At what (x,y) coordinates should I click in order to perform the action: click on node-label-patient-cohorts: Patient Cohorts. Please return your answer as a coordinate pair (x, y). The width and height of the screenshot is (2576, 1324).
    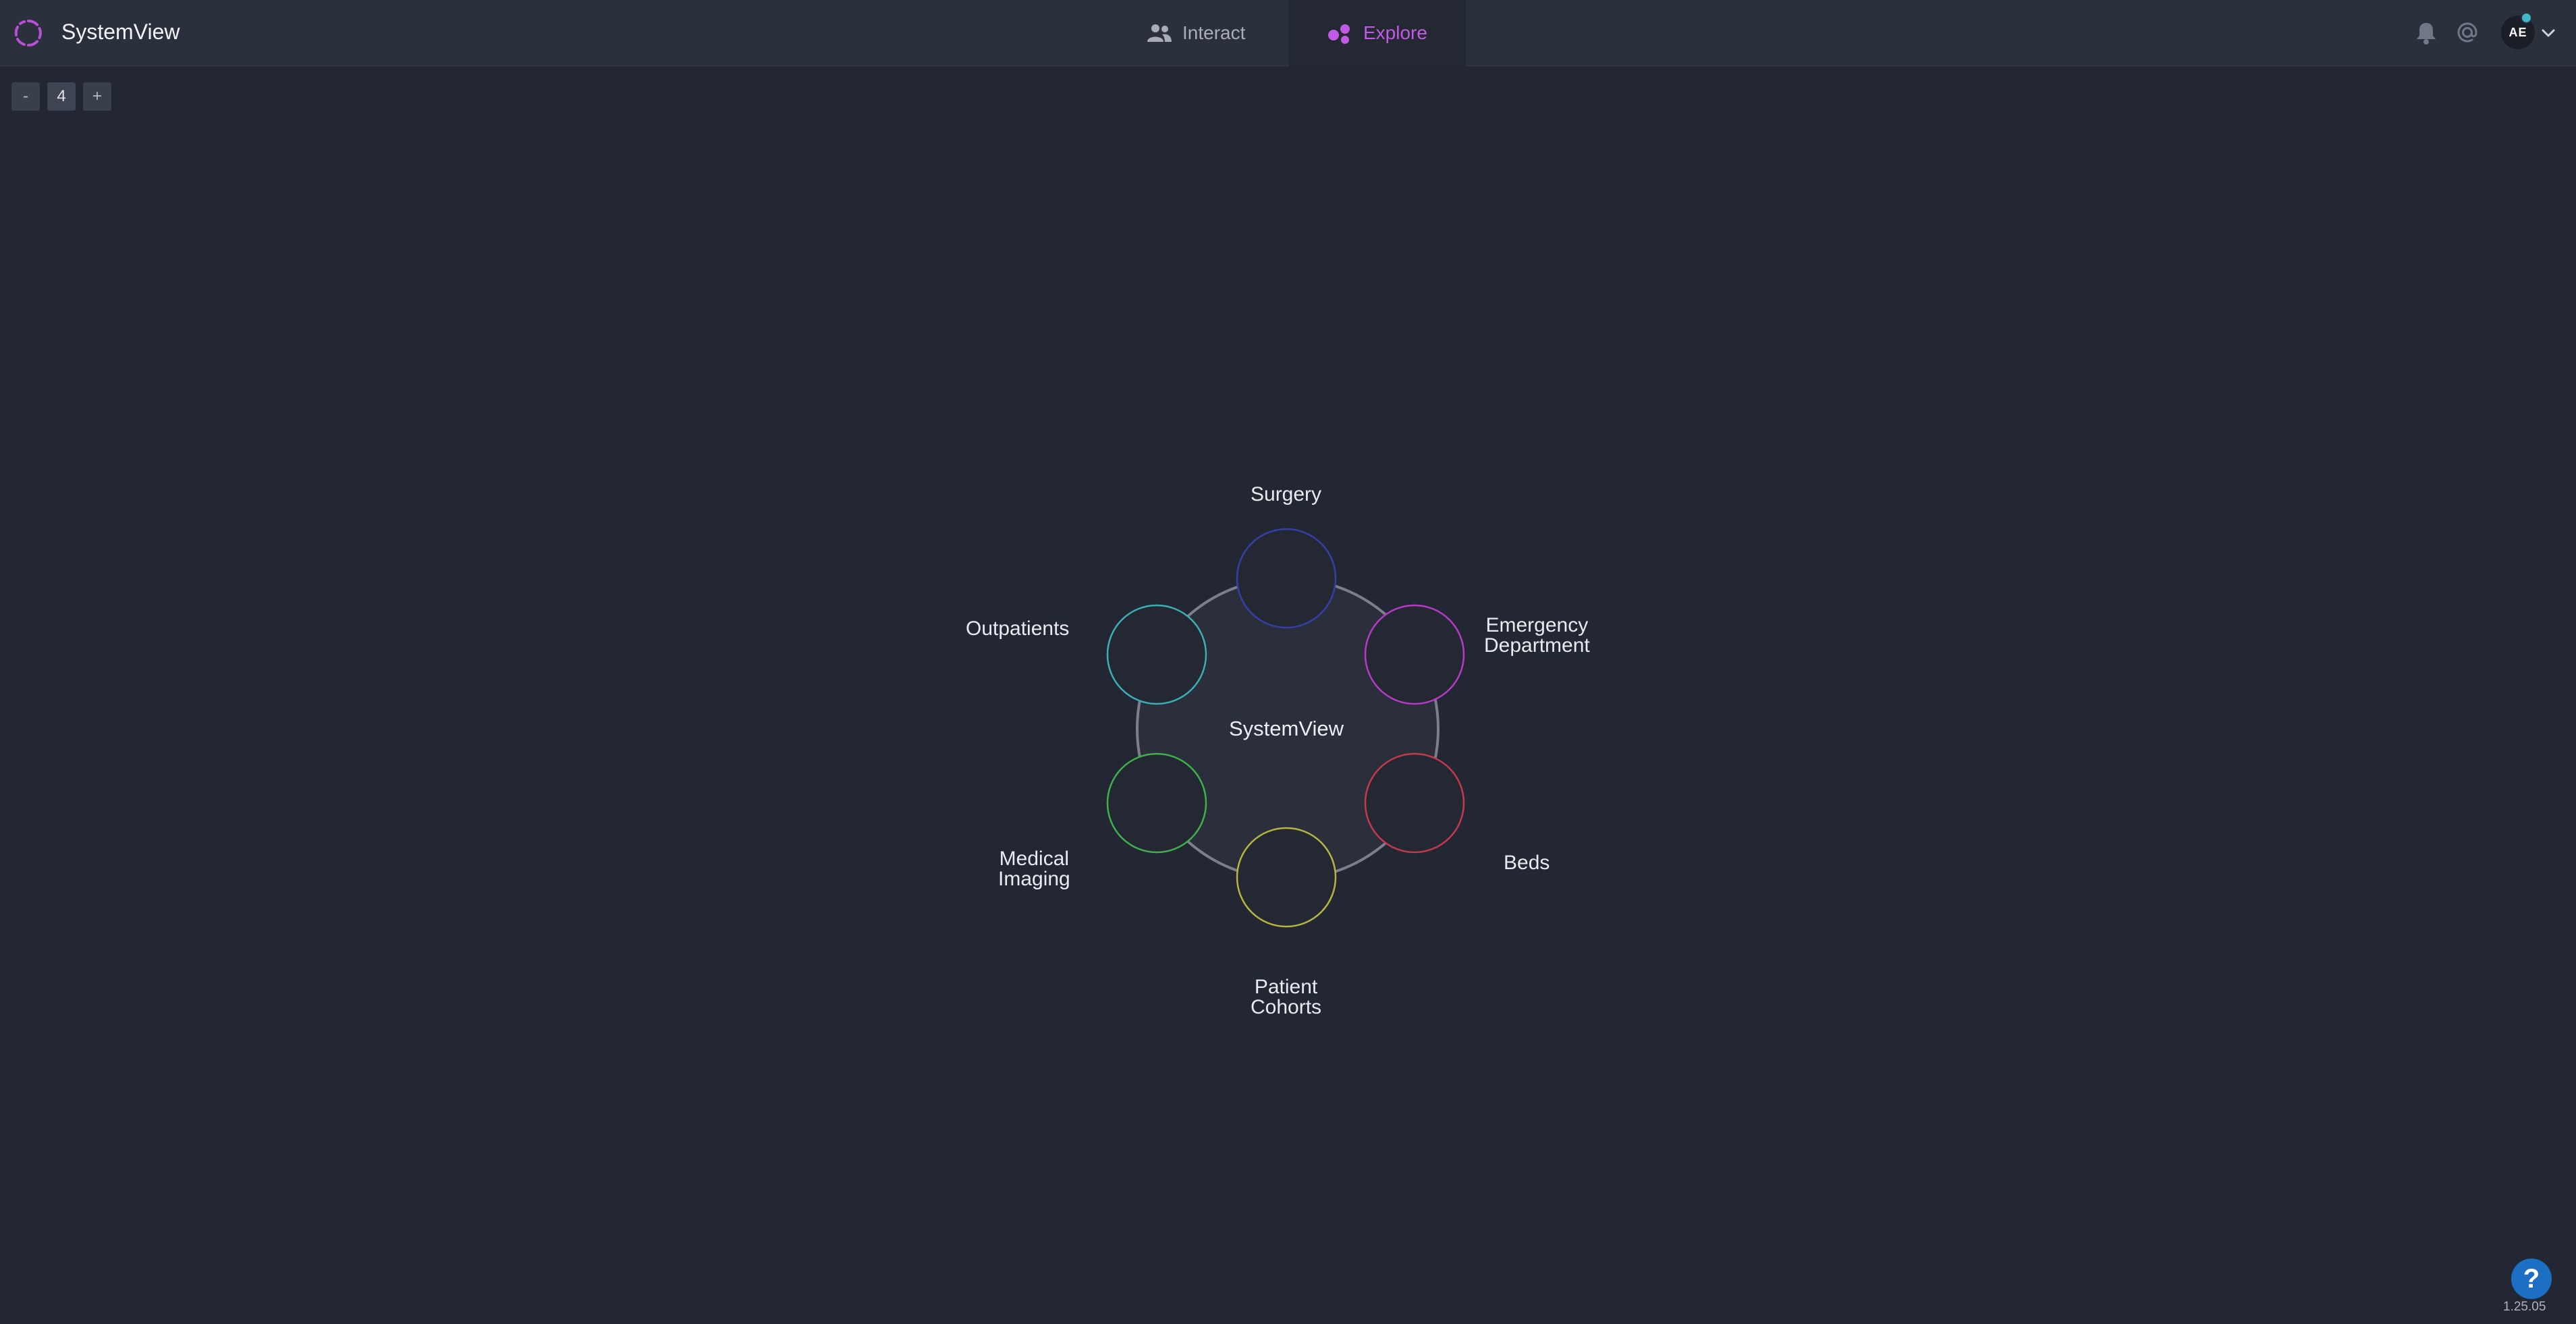
    Looking at the image, I should click on (1286, 997).